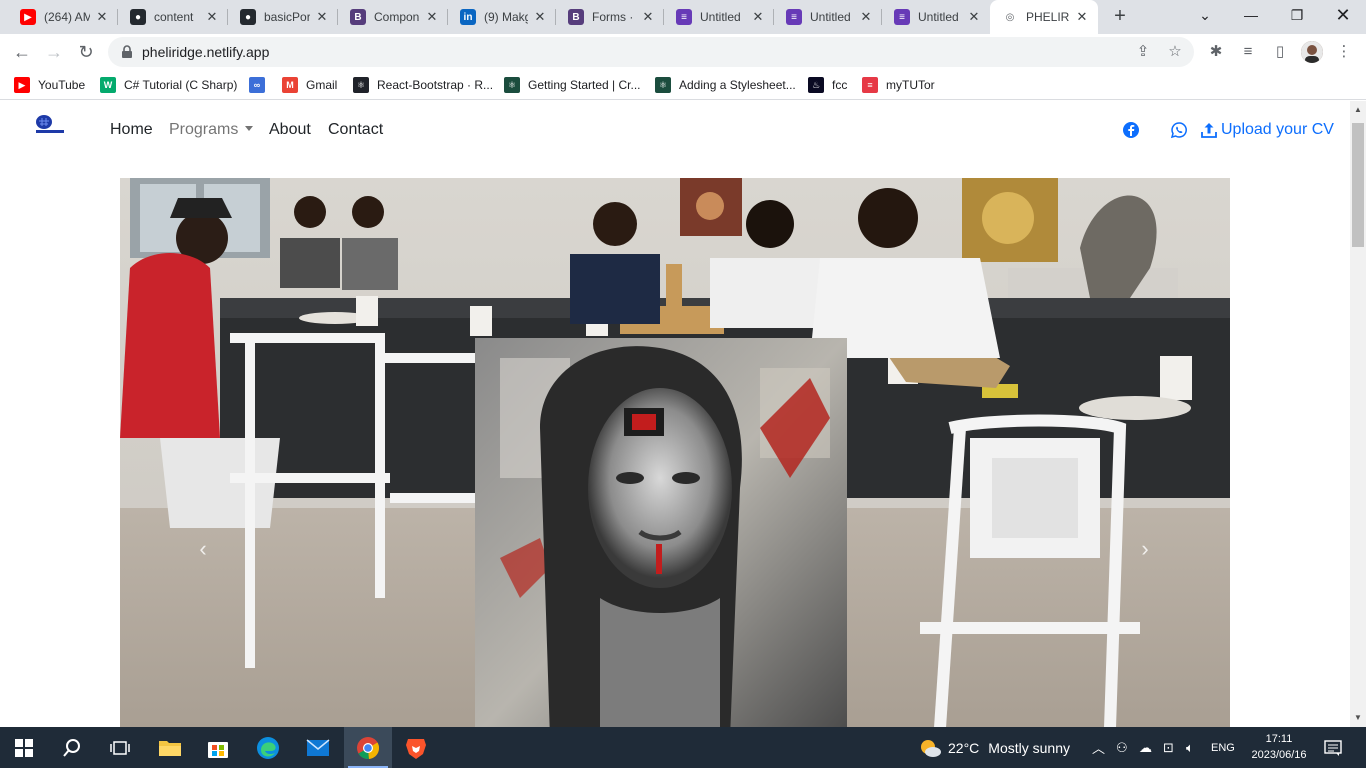  I want to click on extensions-icon: ✱, so click(1216, 52).